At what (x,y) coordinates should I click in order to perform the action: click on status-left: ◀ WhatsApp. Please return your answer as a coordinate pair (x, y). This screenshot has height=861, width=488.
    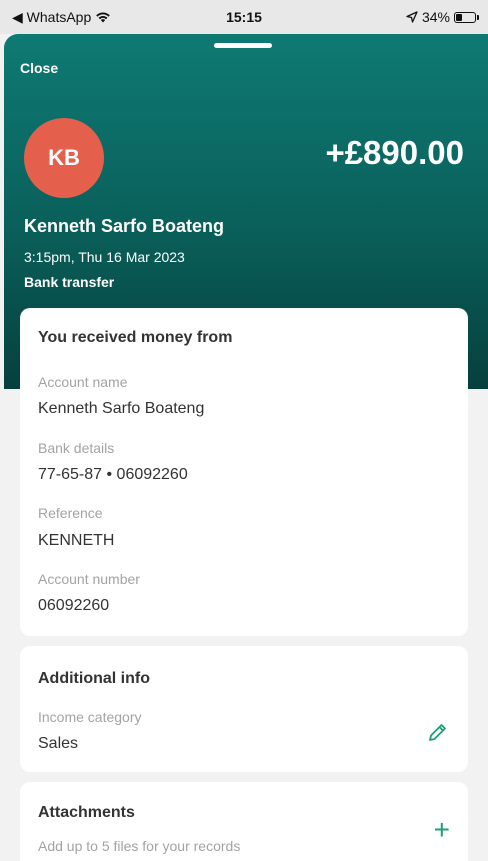
    Looking at the image, I should click on (92, 17).